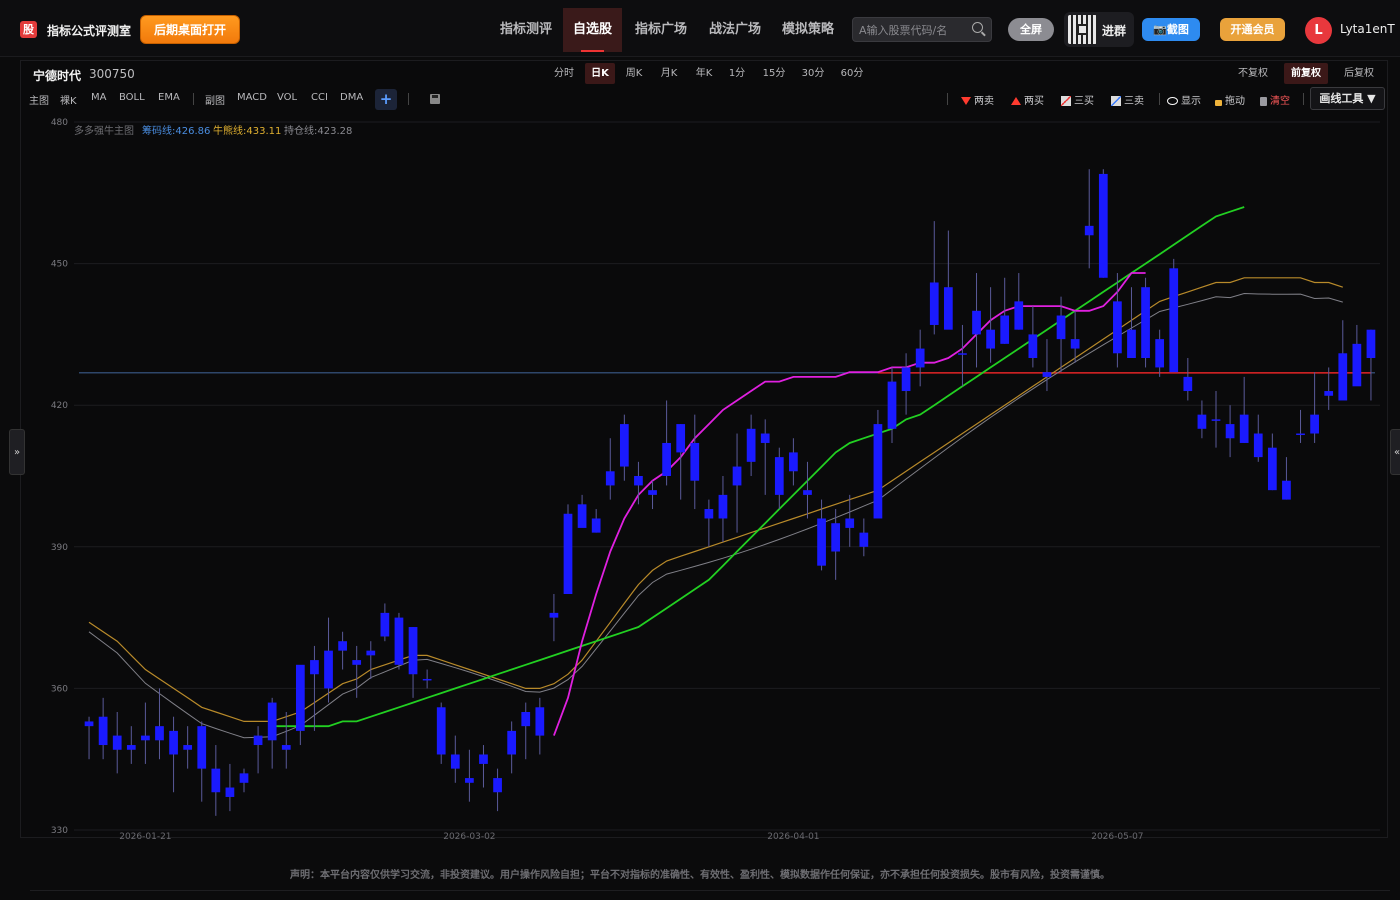  I want to click on period-daily: 日K, so click(600, 73).